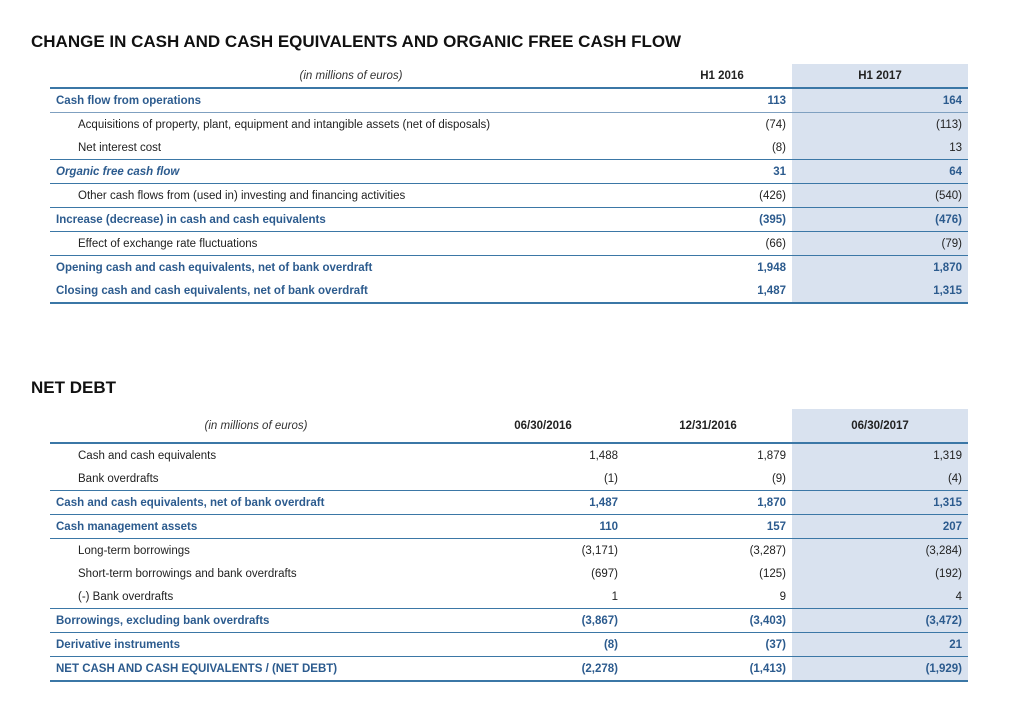 This screenshot has height=726, width=1024. I want to click on cell-value: (3,472), so click(880, 620).